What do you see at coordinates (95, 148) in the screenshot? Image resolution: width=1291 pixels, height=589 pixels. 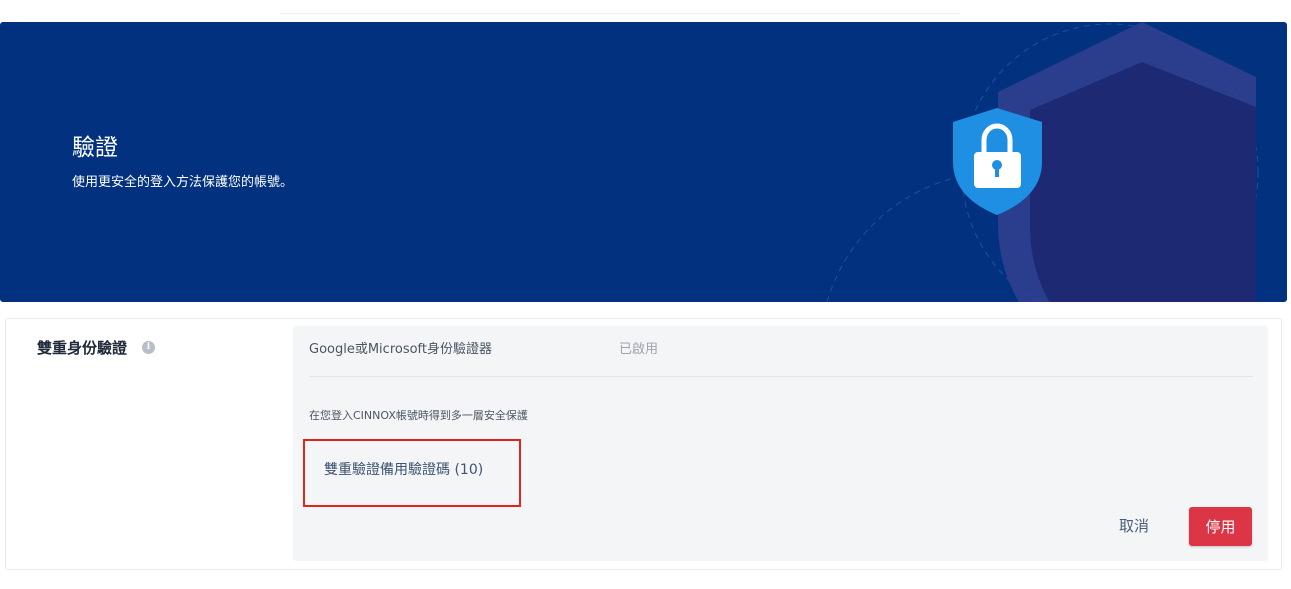 I see `page-title: 驗證` at bounding box center [95, 148].